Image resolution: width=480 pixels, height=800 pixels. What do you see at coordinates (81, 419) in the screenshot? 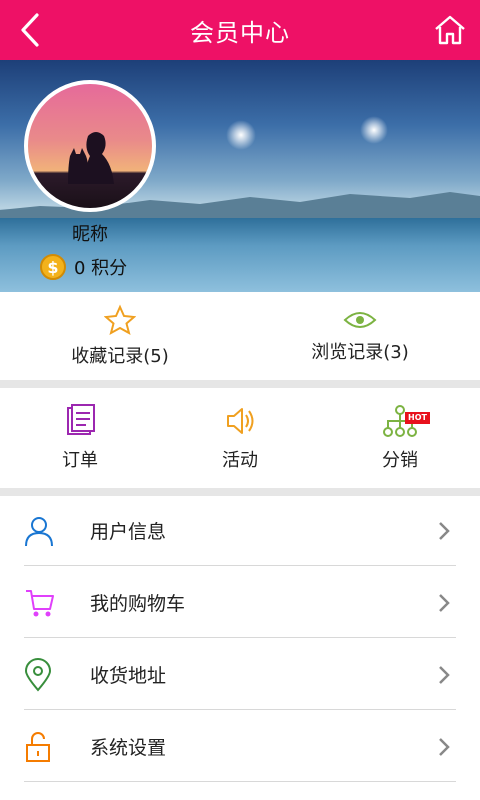
I see `order-icon` at bounding box center [81, 419].